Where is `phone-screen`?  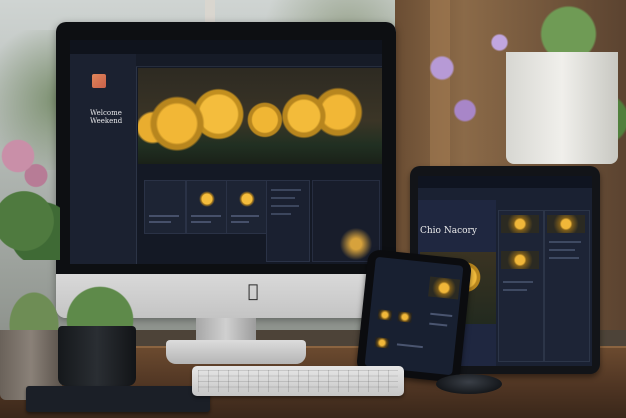
phone-screen is located at coordinates (414, 316).